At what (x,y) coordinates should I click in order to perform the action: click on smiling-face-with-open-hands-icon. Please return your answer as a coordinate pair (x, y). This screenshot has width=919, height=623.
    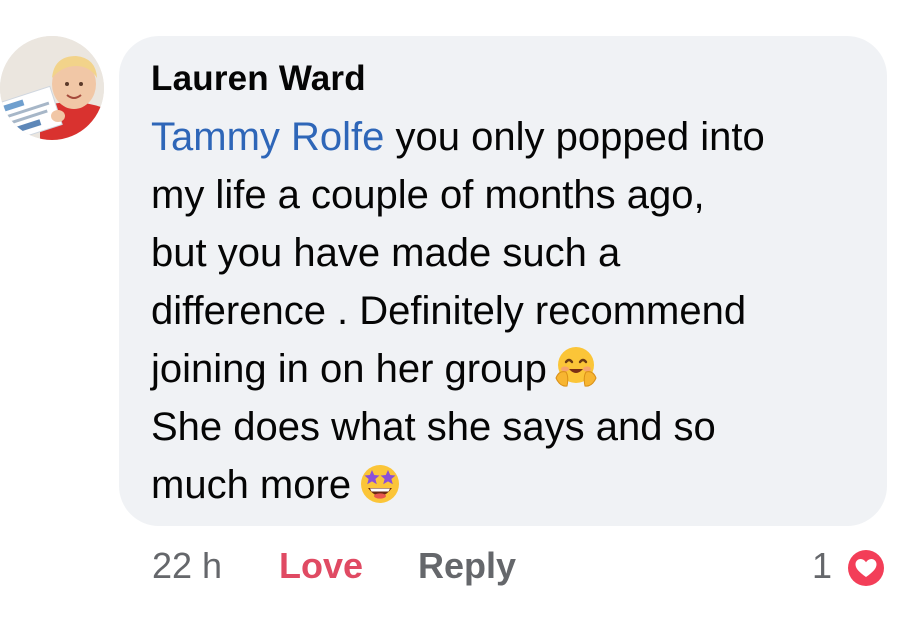
    Looking at the image, I should click on (576, 367).